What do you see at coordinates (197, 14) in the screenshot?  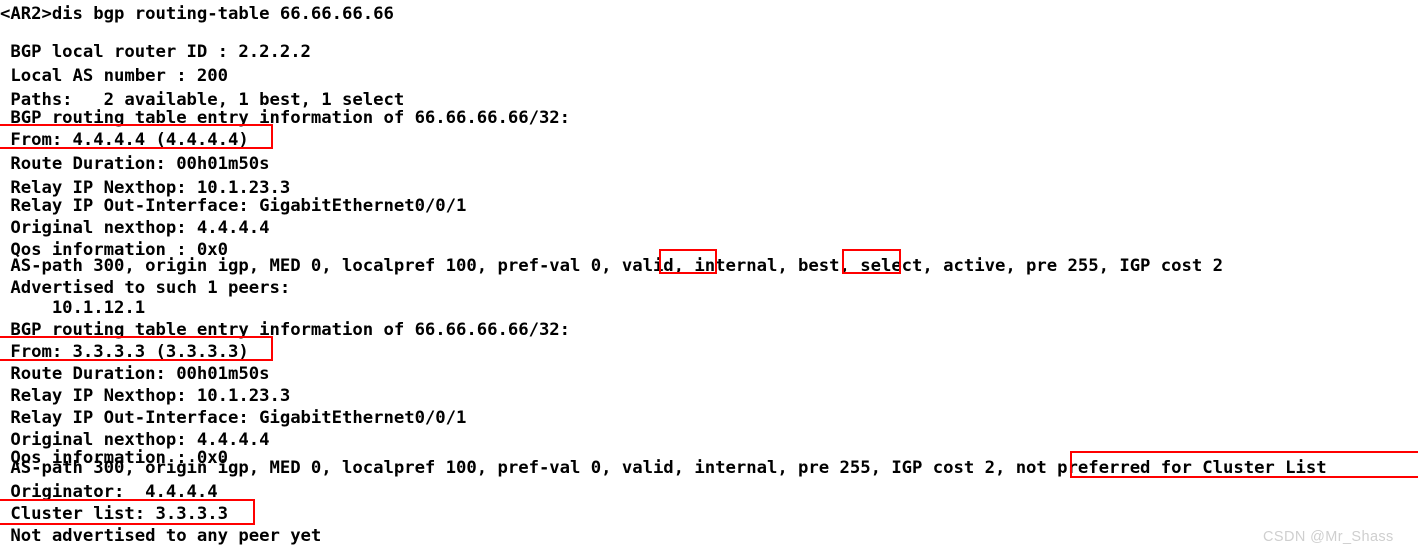 I see `terminal-line: <AR2>dis bgp routing-table 66.66.66.66` at bounding box center [197, 14].